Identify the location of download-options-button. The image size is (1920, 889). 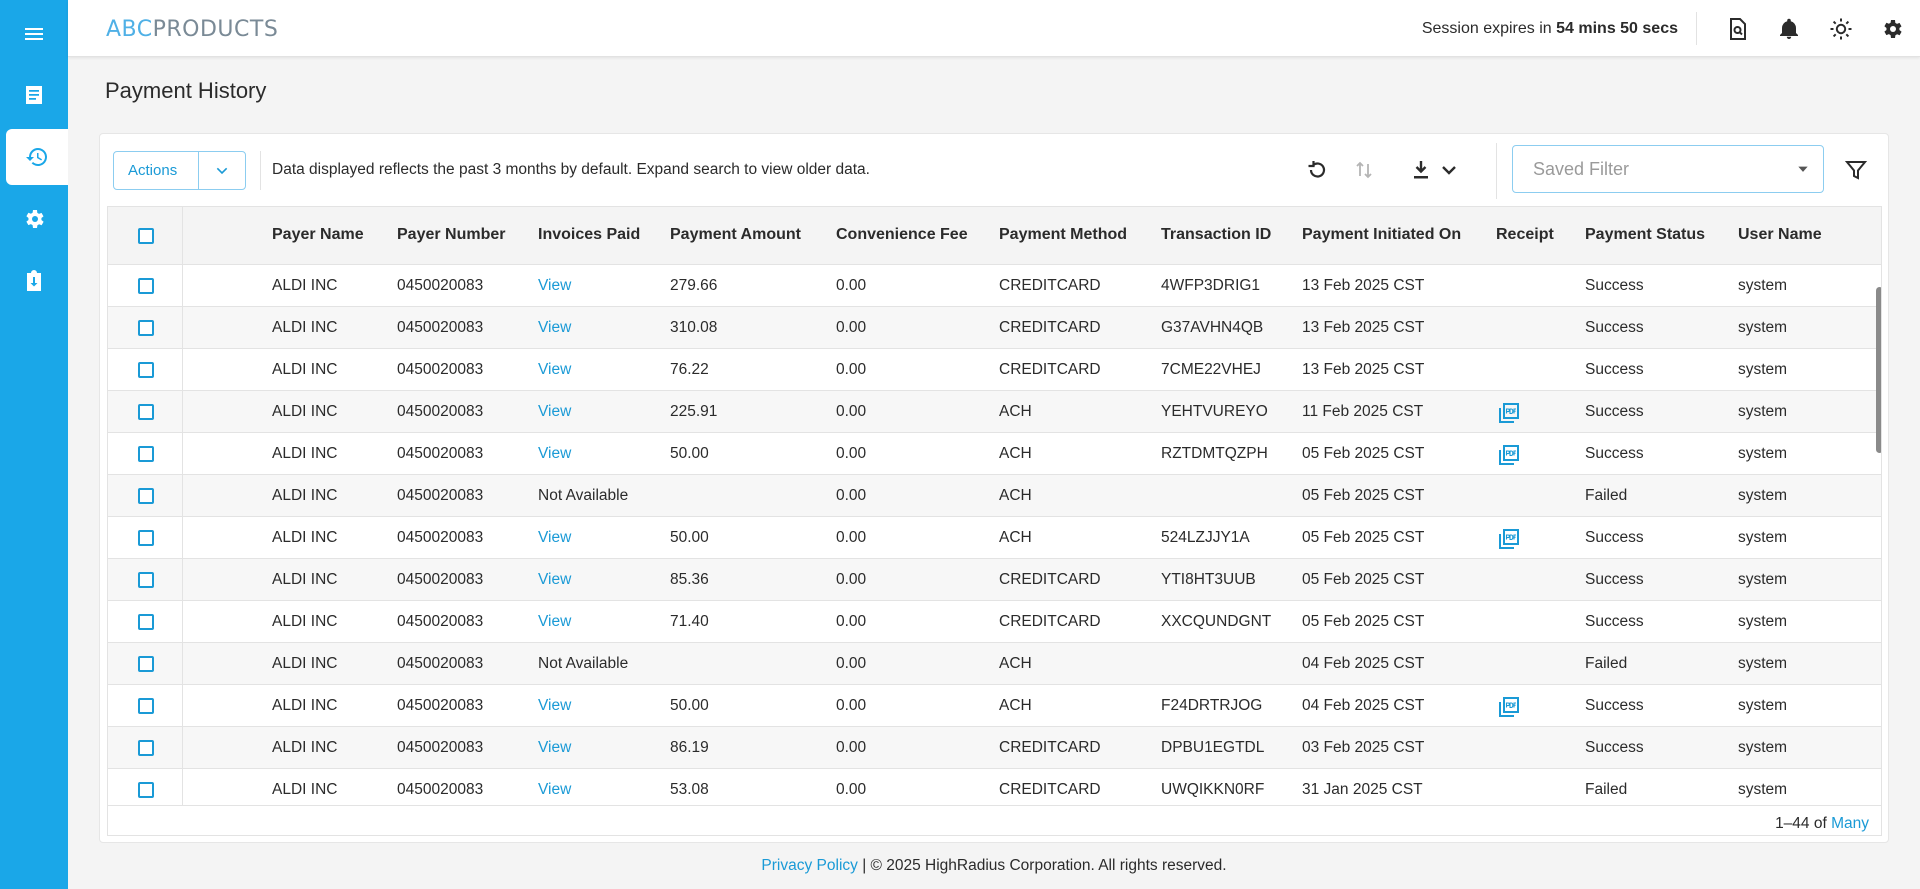
(1449, 170).